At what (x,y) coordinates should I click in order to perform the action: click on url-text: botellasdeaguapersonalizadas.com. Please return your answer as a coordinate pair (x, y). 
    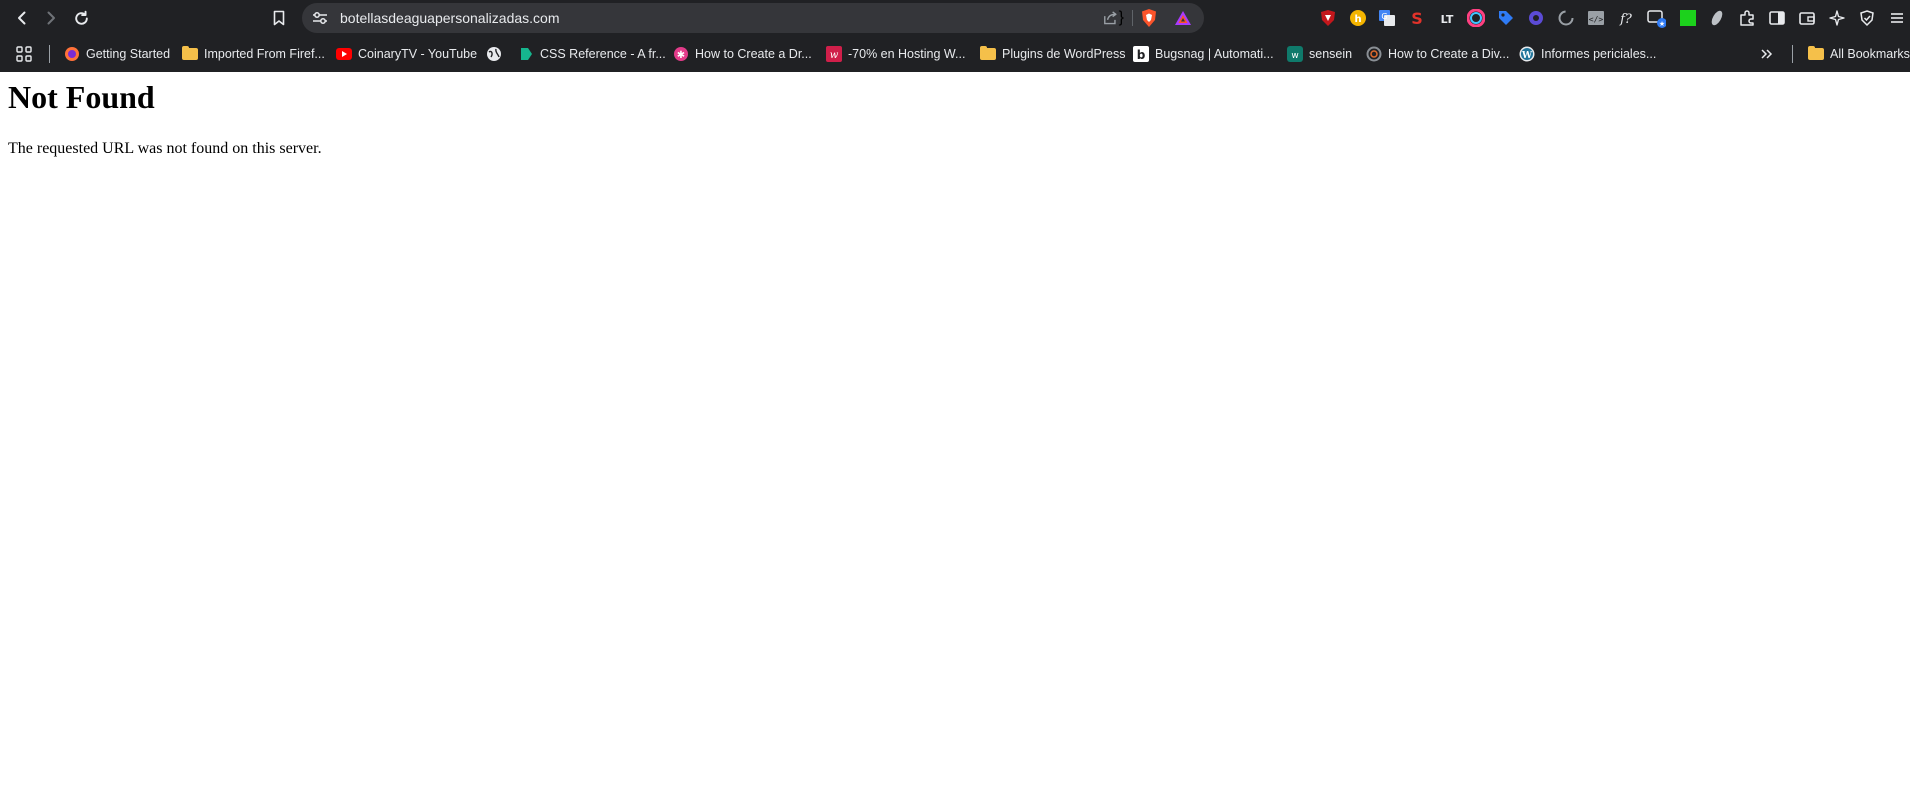
    Looking at the image, I should click on (449, 18).